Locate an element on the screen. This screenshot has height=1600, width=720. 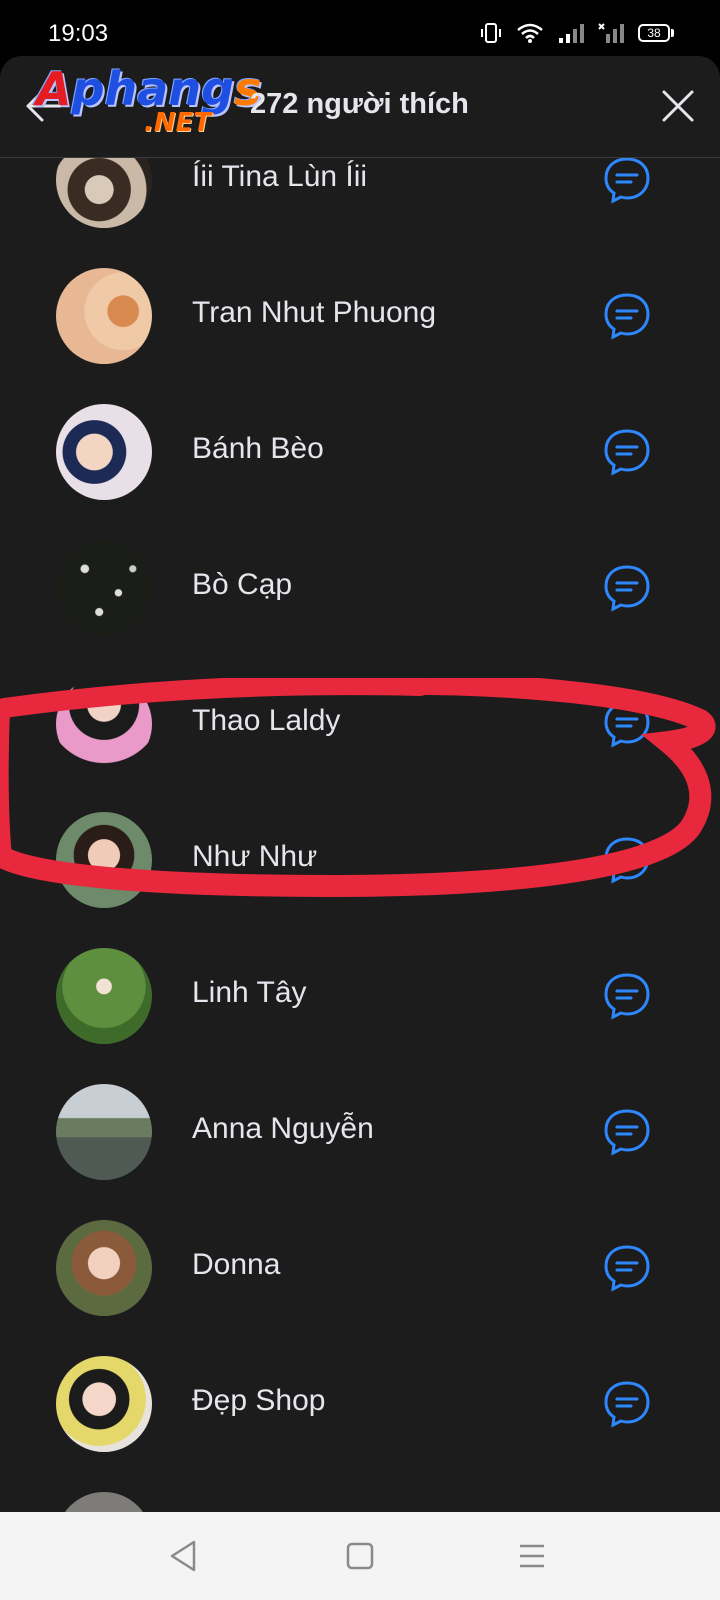
list-item: Bánh Bèo is located at coordinates (360, 452).